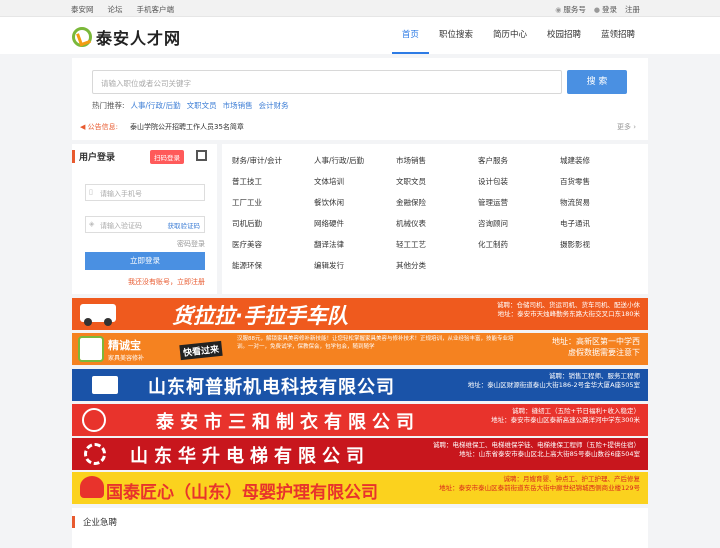  Describe the element at coordinates (242, 493) in the screenshot. I see `banner-title: 国泰匠心（山东）母婴护理有限公司` at that location.